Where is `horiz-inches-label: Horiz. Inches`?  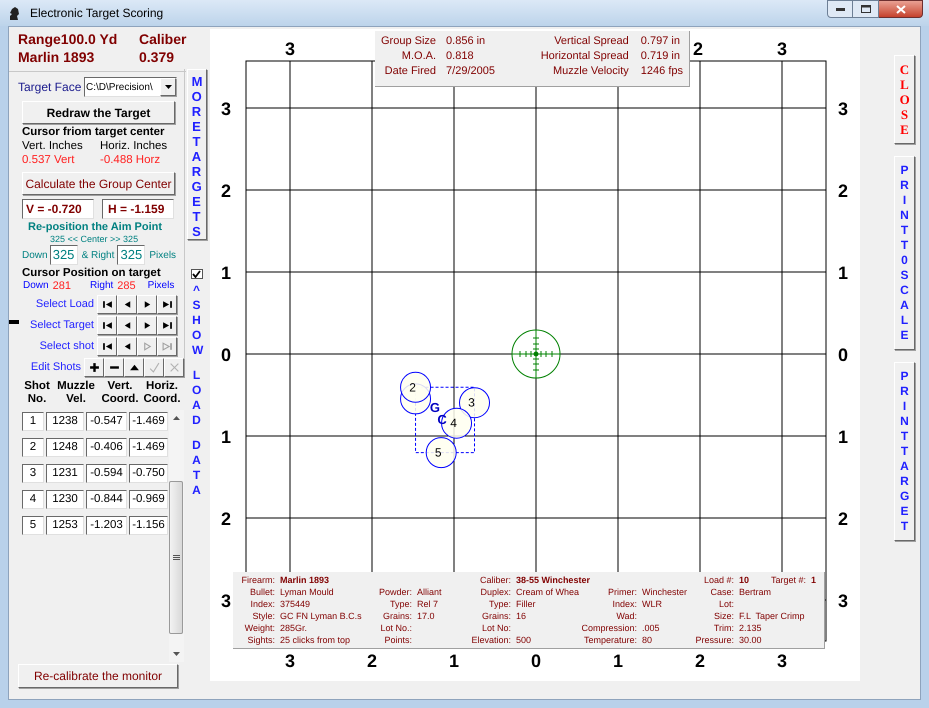
horiz-inches-label: Horiz. Inches is located at coordinates (134, 146).